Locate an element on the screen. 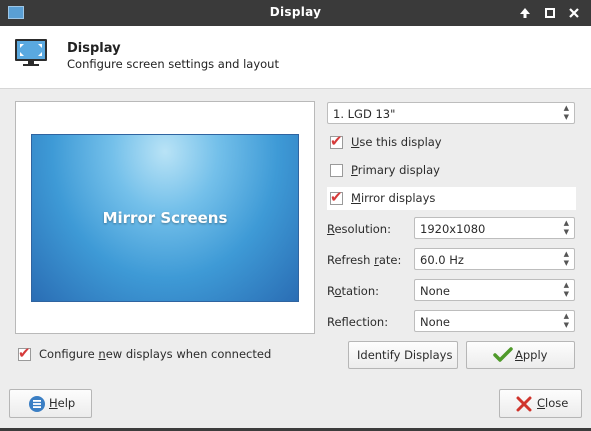 The image size is (591, 431). configure-new-displays-label: Configure new displays when connected is located at coordinates (155, 354).